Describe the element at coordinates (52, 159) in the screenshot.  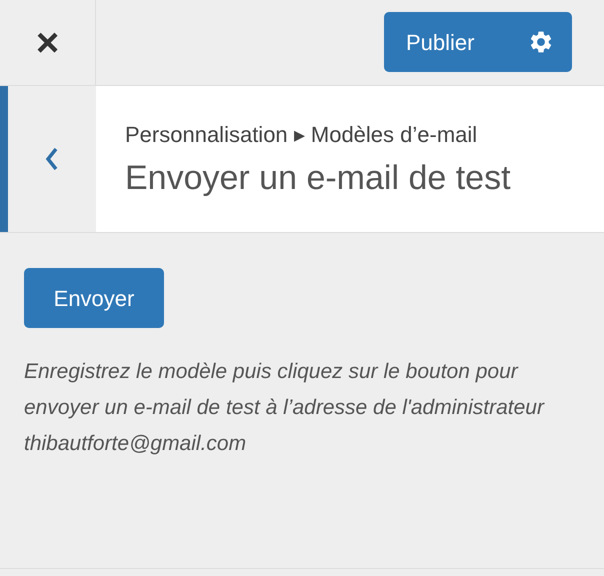
I see `chevron-left-icon` at that location.